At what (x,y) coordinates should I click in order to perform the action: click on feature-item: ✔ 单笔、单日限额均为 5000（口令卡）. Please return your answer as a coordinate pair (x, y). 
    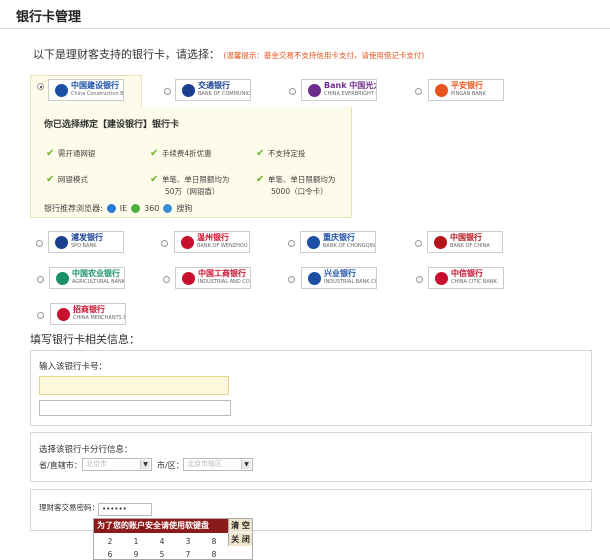
    Looking at the image, I should click on (295, 186).